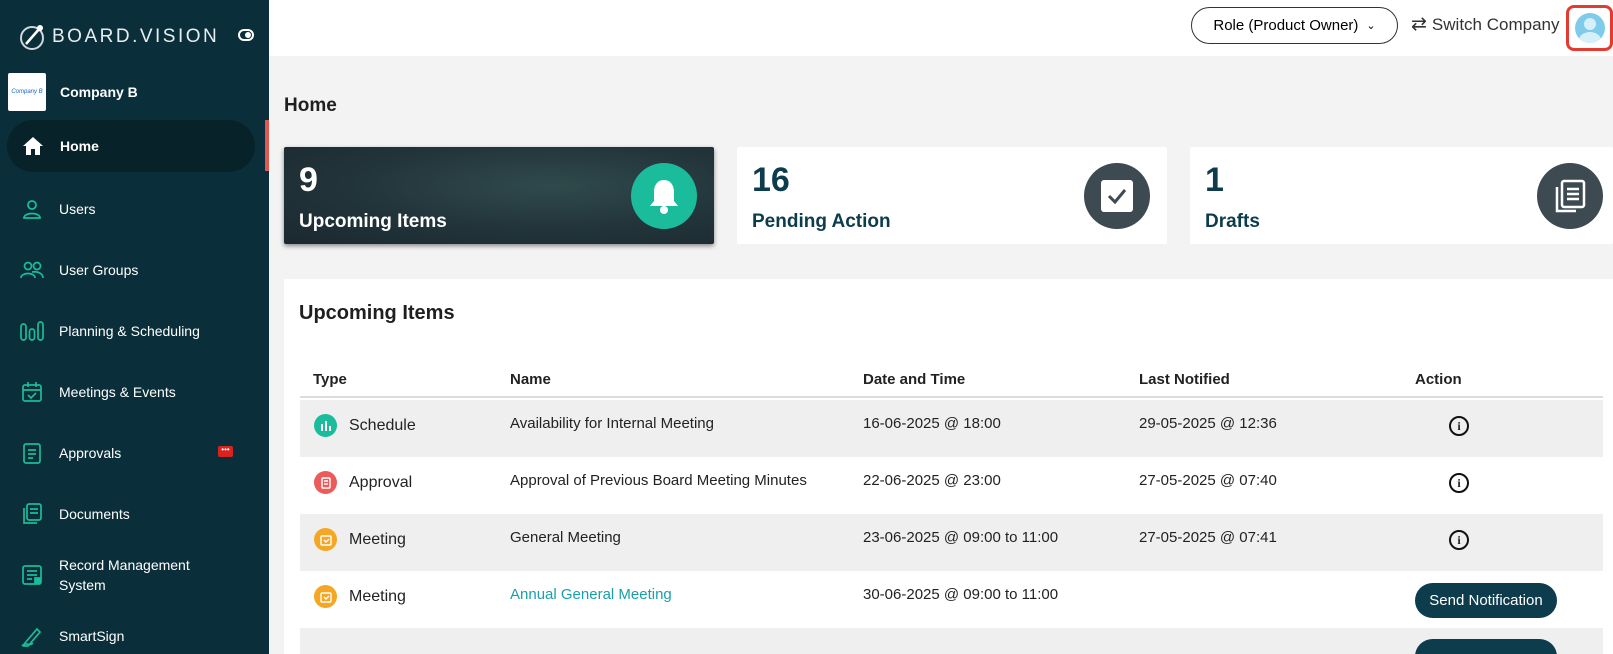  I want to click on item-name: Availability for Internal Meeting, so click(612, 423).